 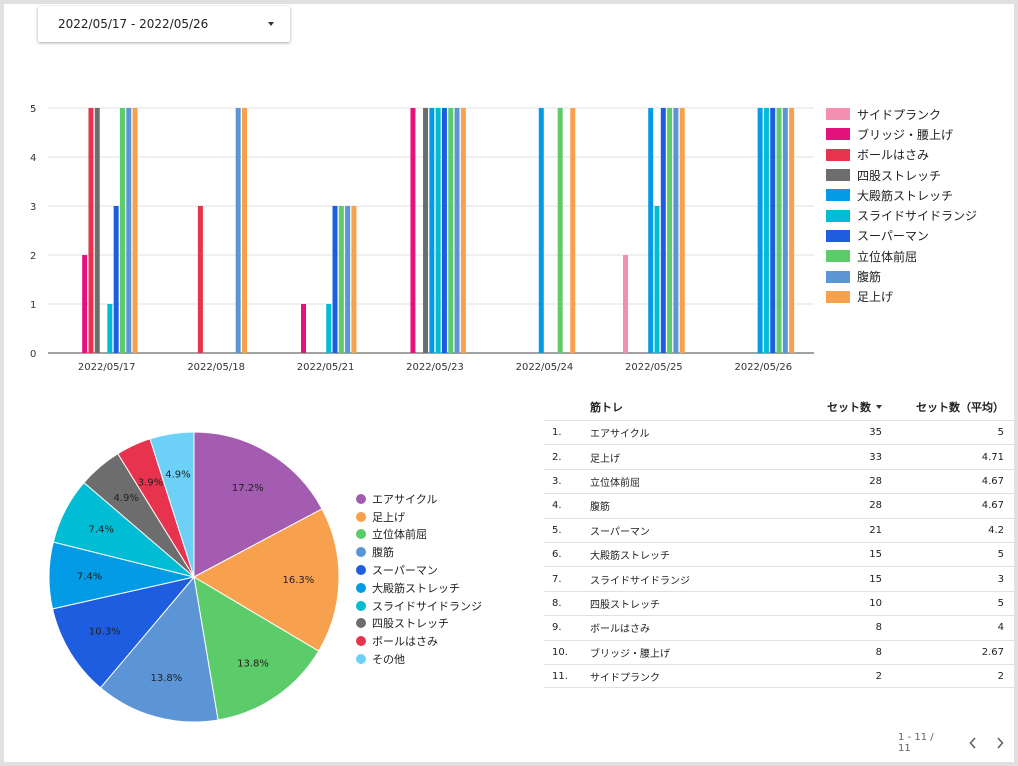 What do you see at coordinates (620, 435) in the screenshot?
I see `cell-exercise: エアサイクル` at bounding box center [620, 435].